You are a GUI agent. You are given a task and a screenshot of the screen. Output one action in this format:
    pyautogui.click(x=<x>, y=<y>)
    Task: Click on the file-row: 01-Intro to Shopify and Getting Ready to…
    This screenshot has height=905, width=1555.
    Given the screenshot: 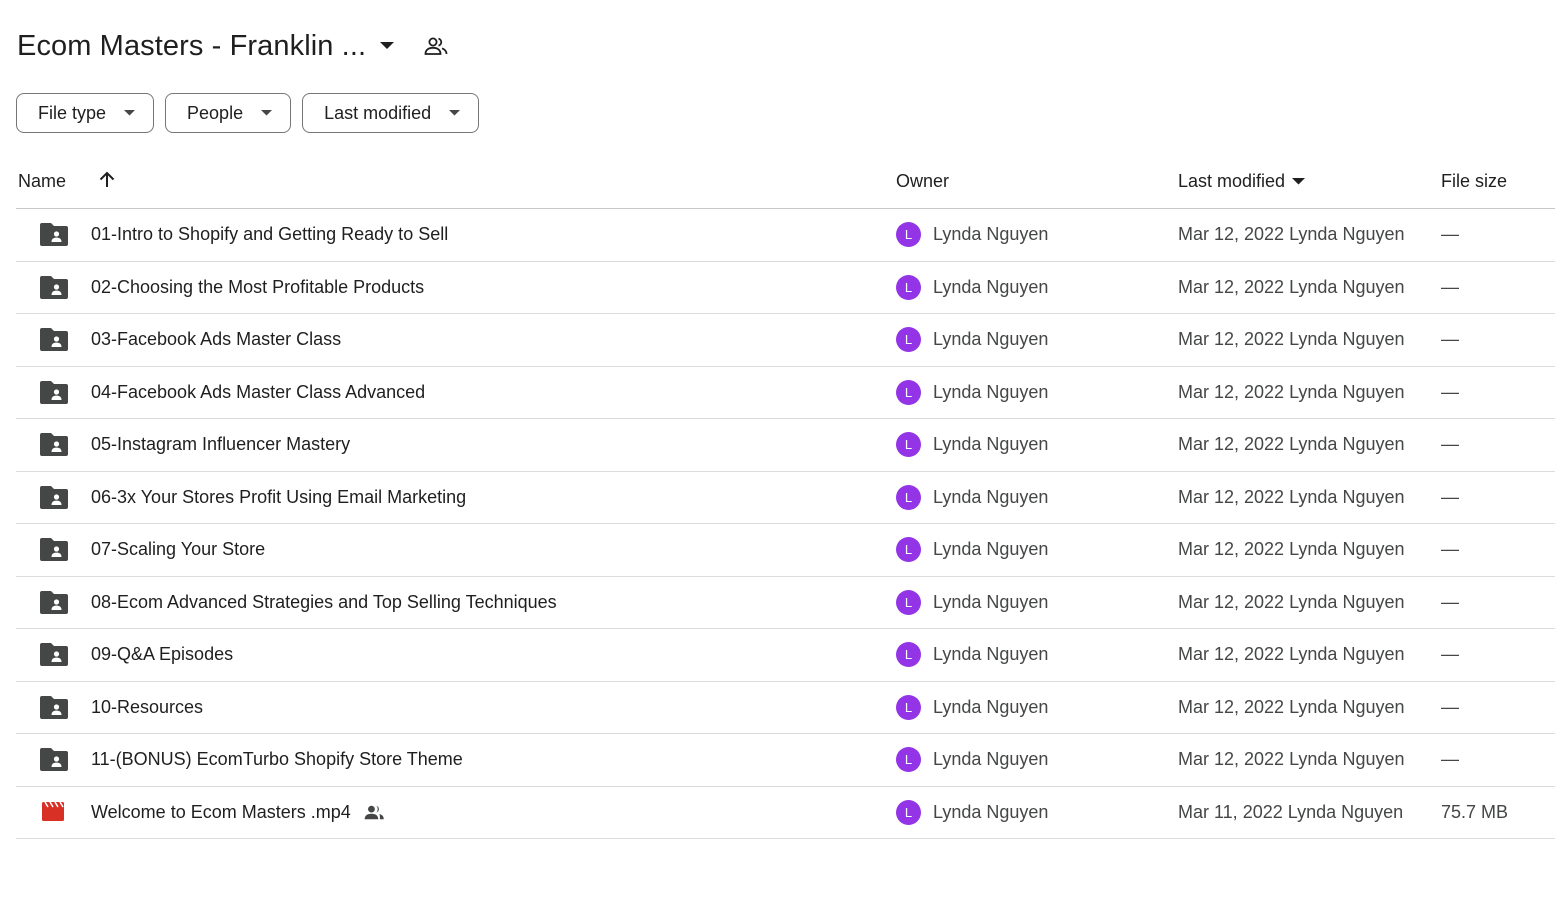 What is the action you would take?
    pyautogui.click(x=785, y=235)
    